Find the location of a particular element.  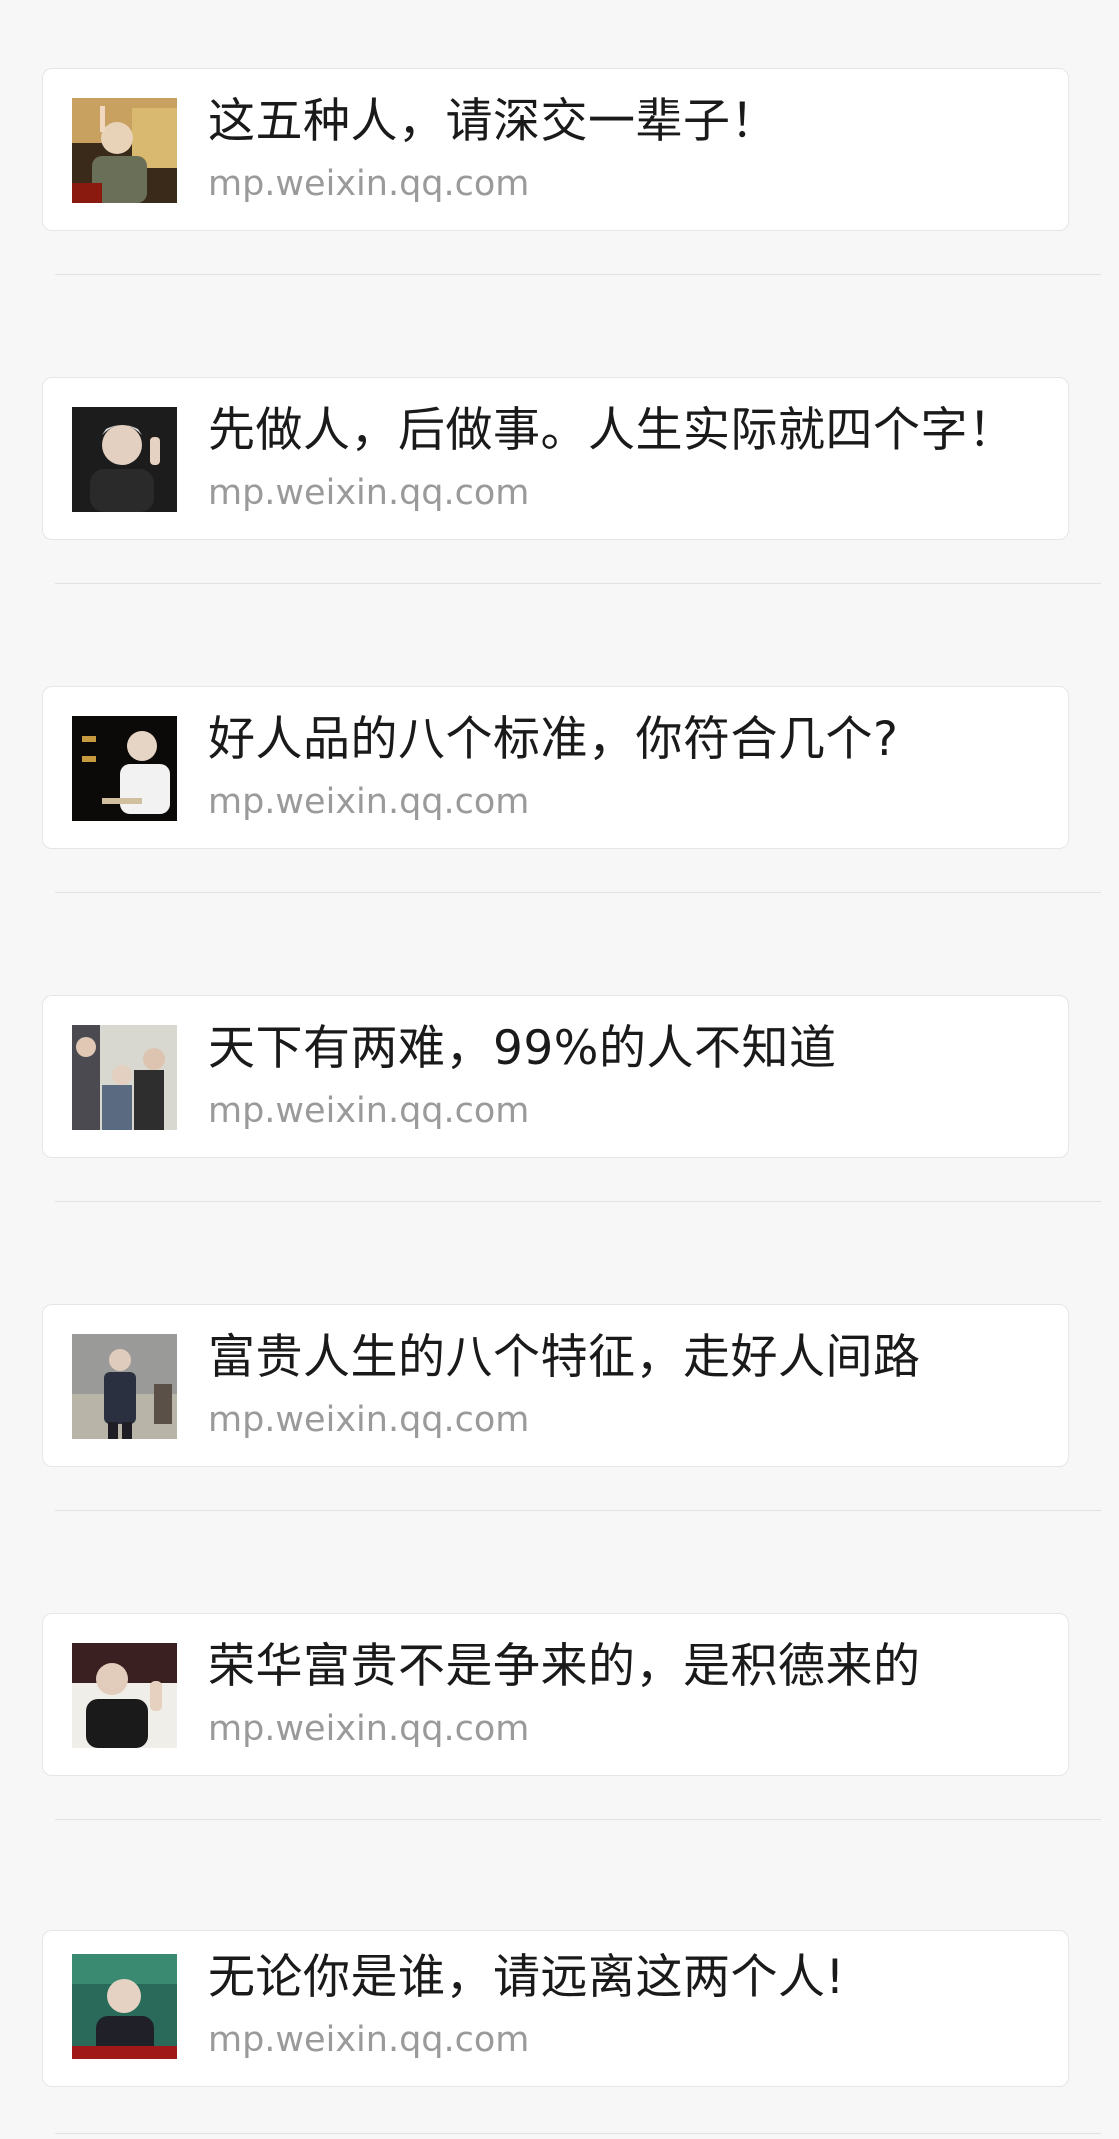

link-card-item: 先做人，后做事。人生实际就四个字！ mp.weixin.qq.com is located at coordinates (559, 463).